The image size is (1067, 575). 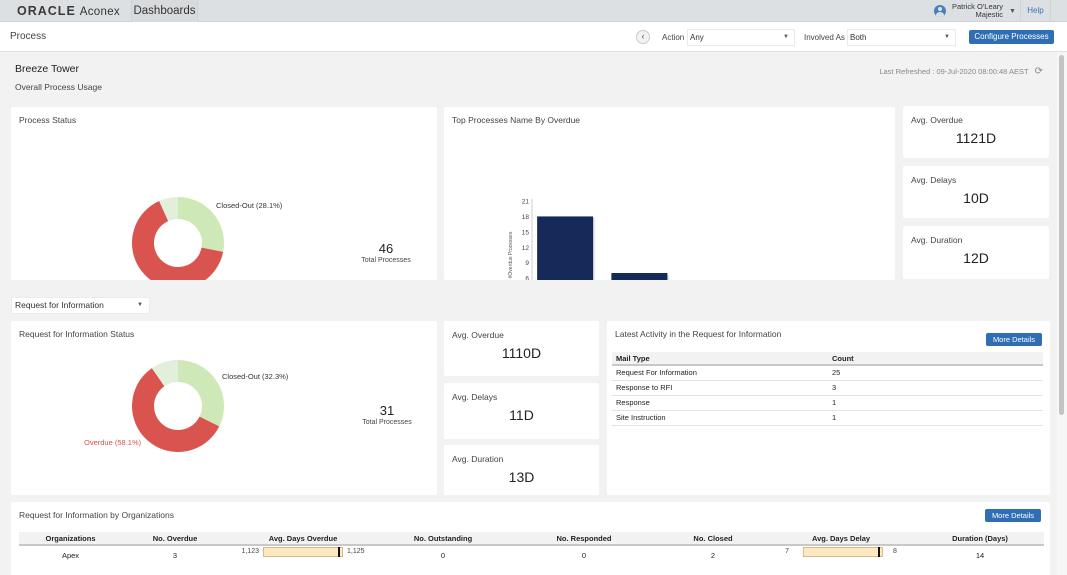 I want to click on stat-value: 1121D, so click(x=976, y=138).